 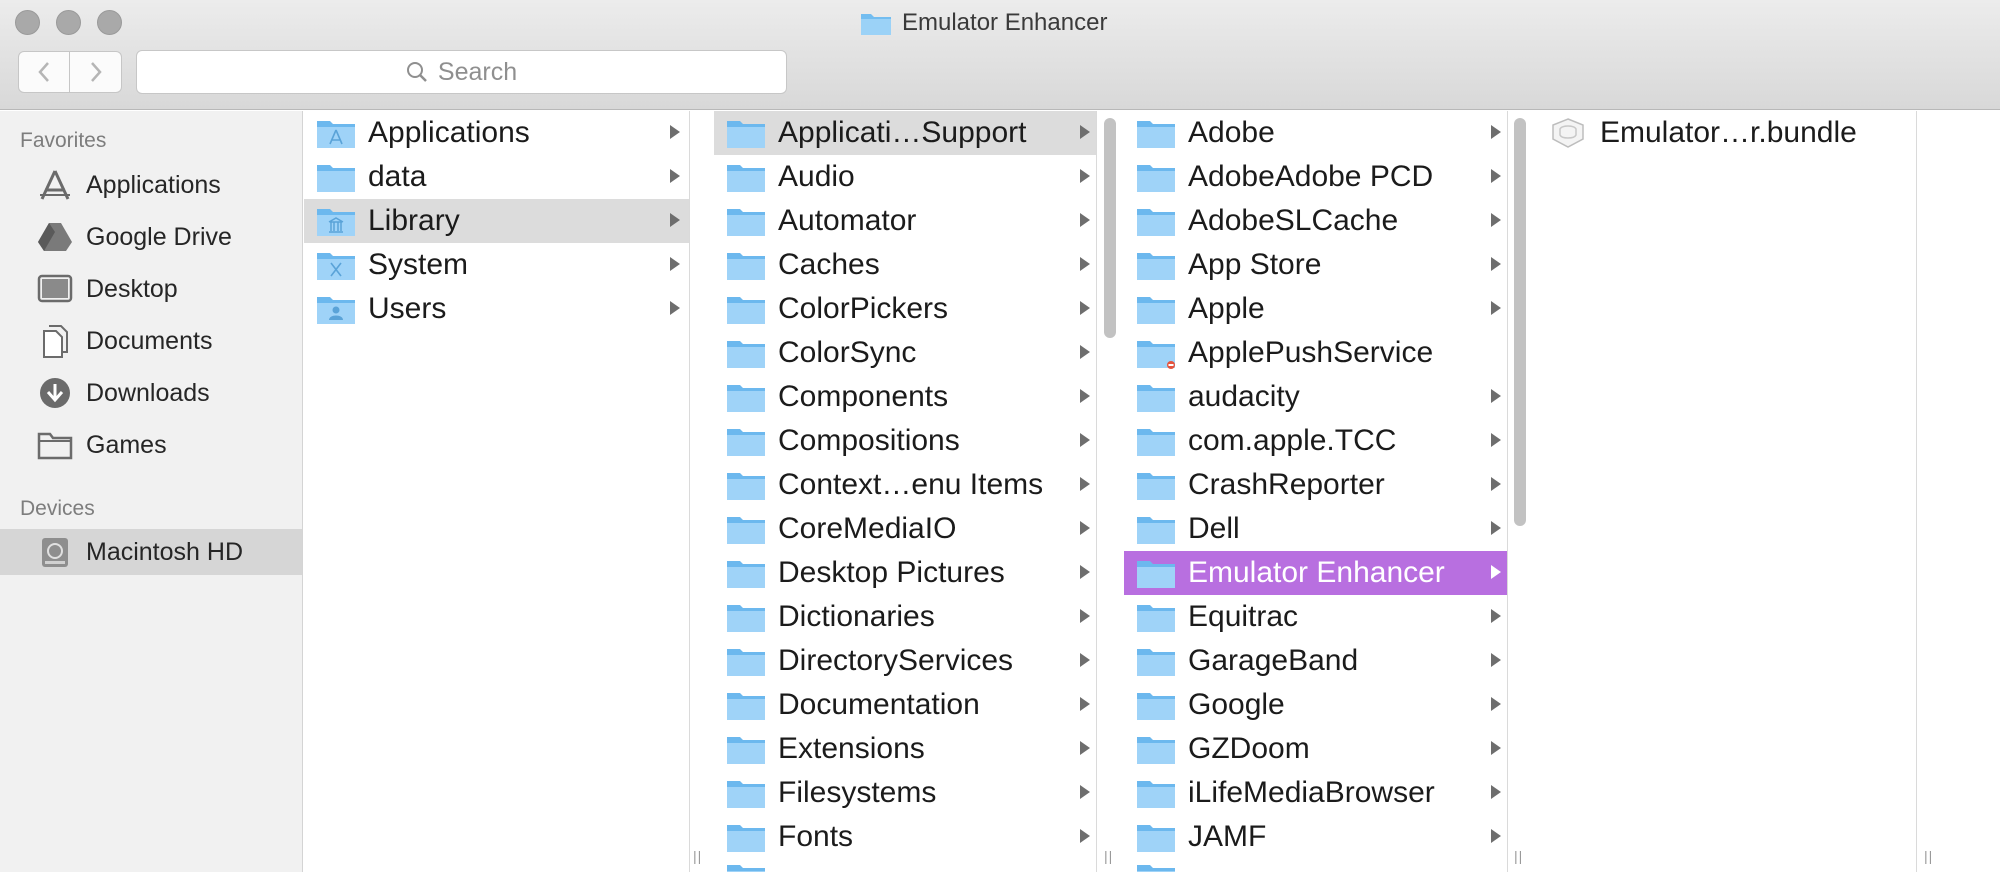 I want to click on minimize-window-button, so click(x=68, y=22).